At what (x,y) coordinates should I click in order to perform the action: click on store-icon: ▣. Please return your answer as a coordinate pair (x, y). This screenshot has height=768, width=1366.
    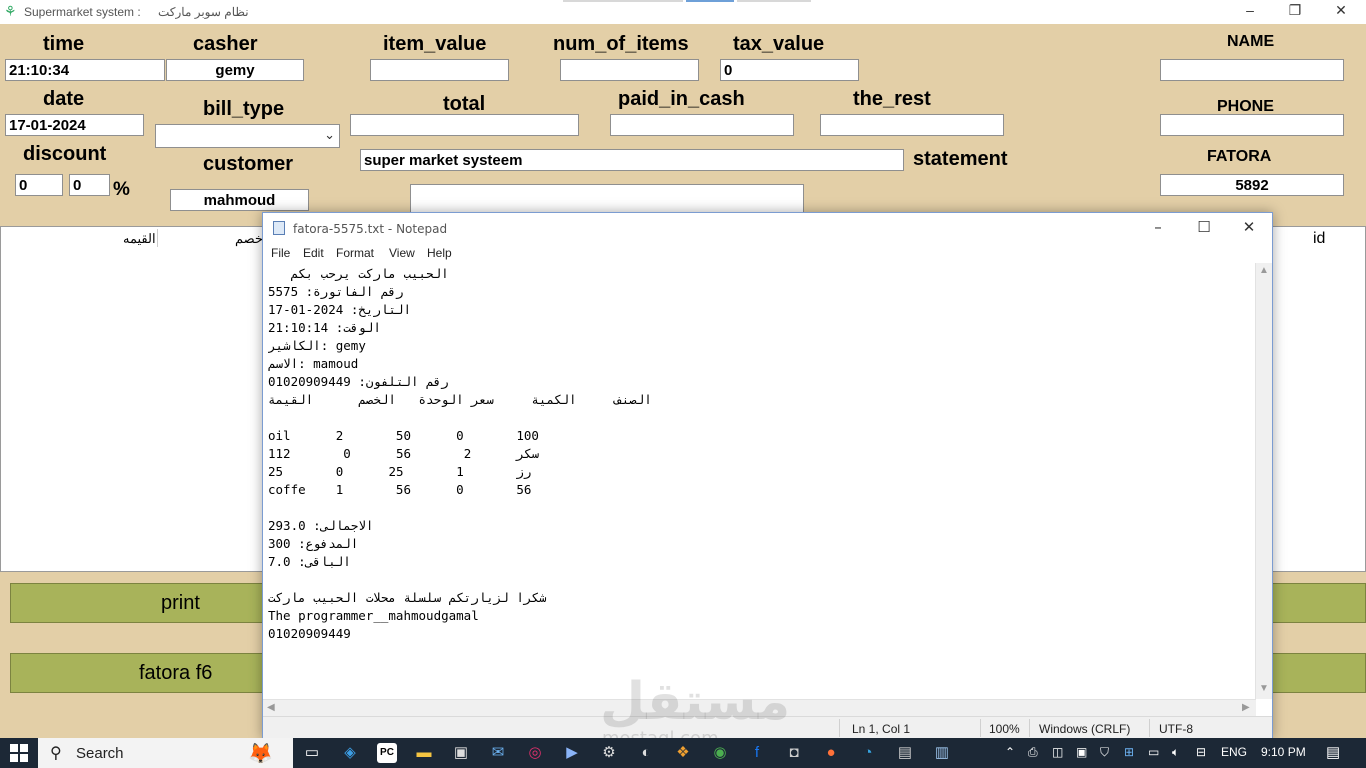
    Looking at the image, I should click on (461, 753).